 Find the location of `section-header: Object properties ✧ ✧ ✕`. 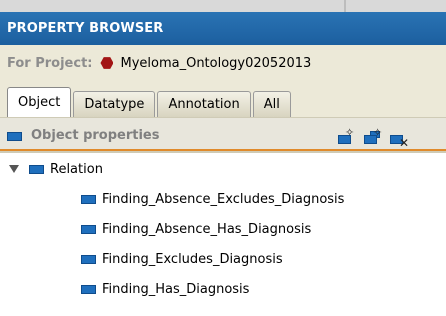

section-header: Object properties ✧ ✧ ✕ is located at coordinates (223, 134).